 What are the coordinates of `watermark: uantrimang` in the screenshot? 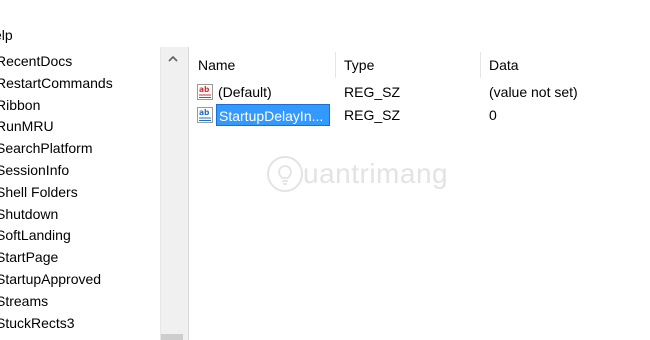 It's located at (365, 176).